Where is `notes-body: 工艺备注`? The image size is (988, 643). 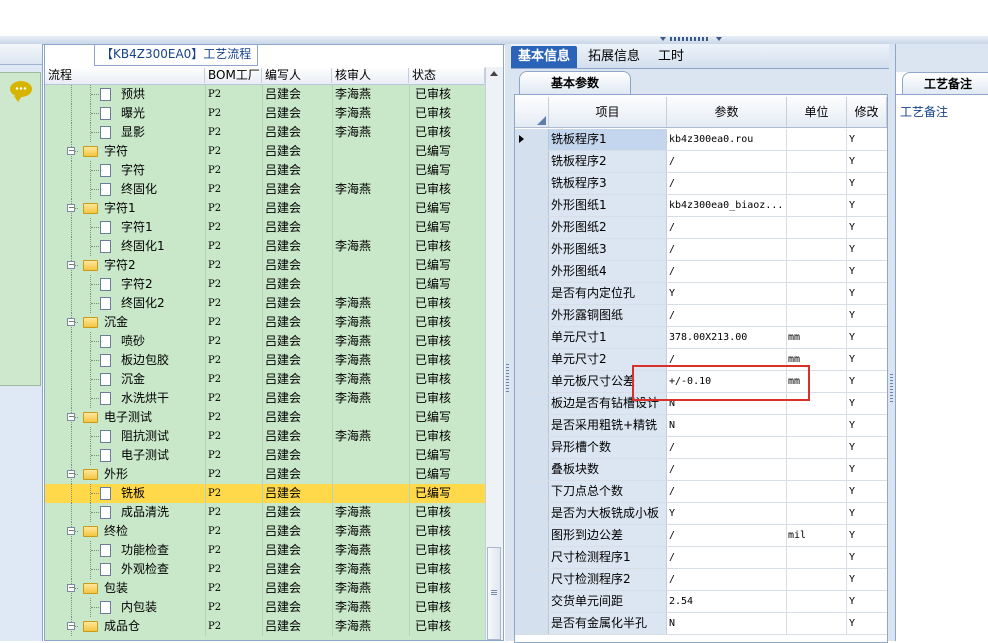 notes-body: 工艺备注 is located at coordinates (942, 368).